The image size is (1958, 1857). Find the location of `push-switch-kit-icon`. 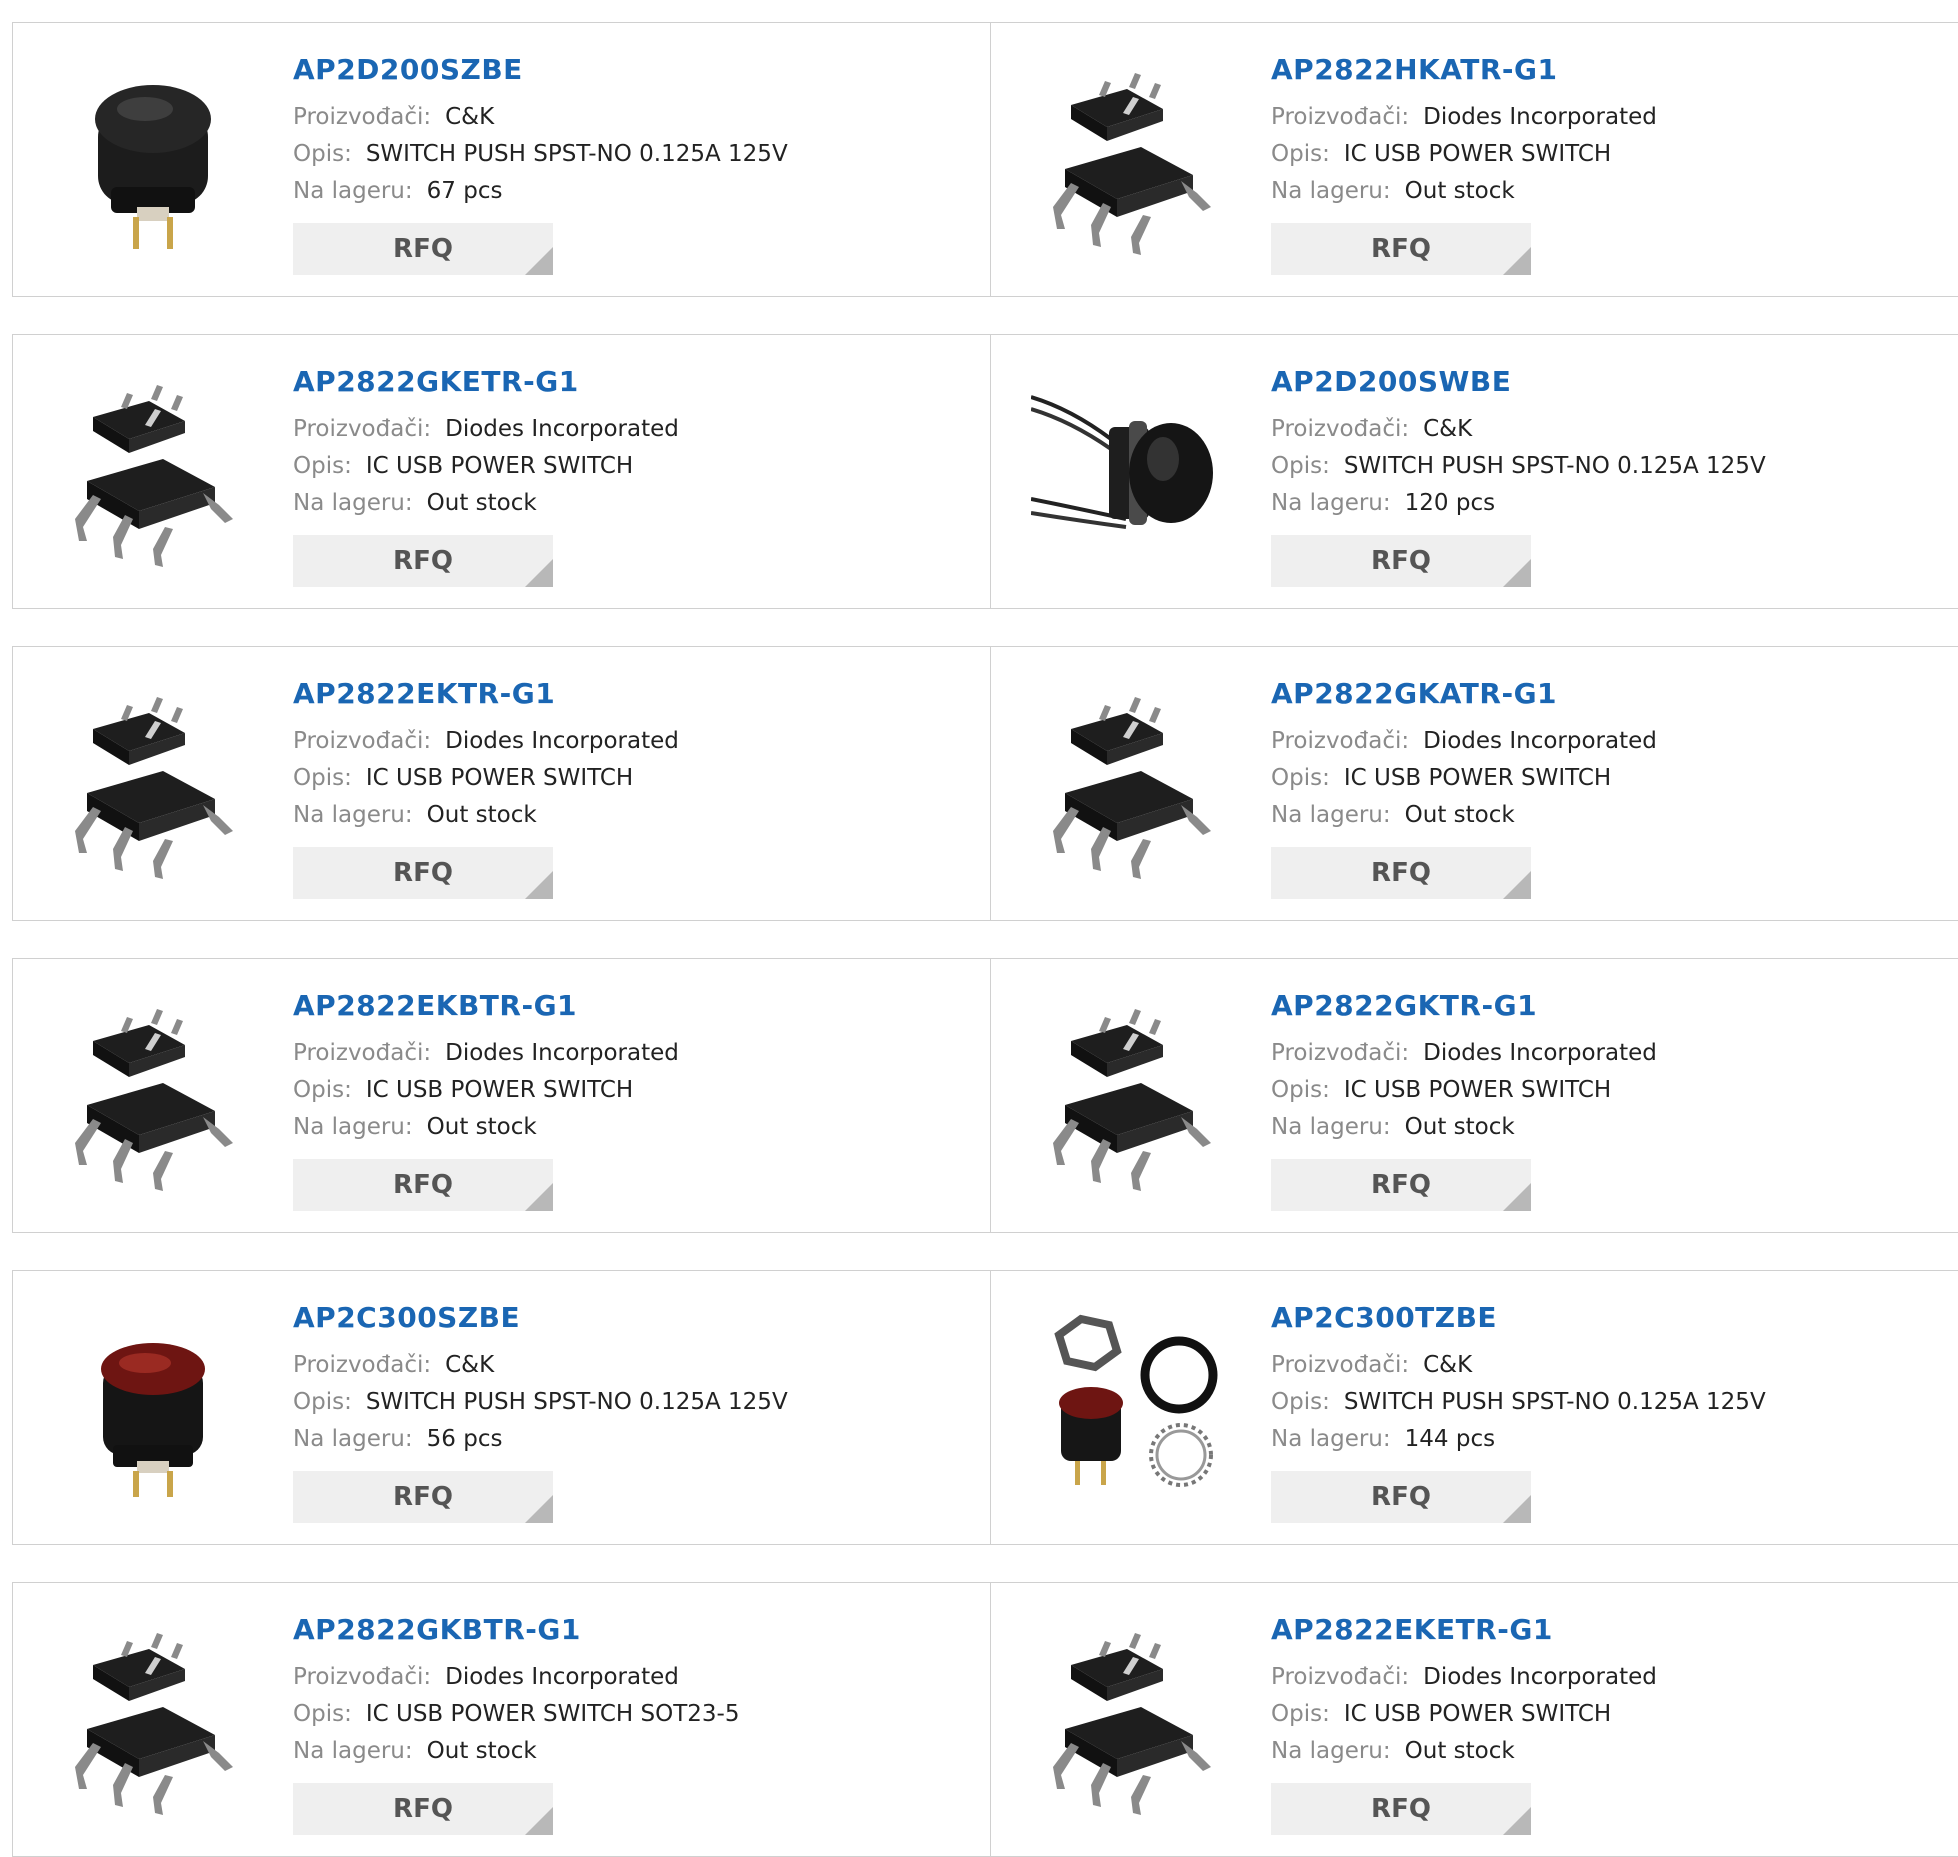

push-switch-kit-icon is located at coordinates (1131, 1405).